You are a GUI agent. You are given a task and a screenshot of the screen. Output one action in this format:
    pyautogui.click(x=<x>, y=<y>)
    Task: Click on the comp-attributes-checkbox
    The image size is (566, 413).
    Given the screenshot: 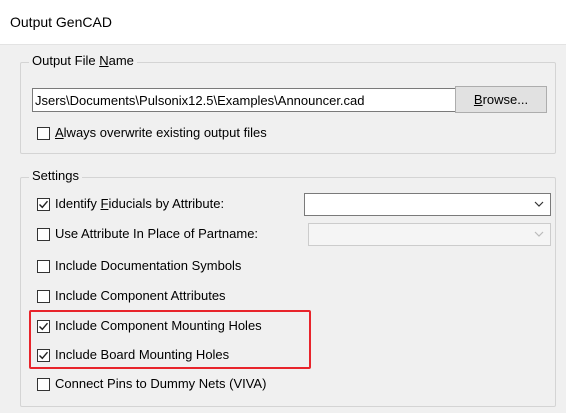 What is the action you would take?
    pyautogui.click(x=43, y=296)
    